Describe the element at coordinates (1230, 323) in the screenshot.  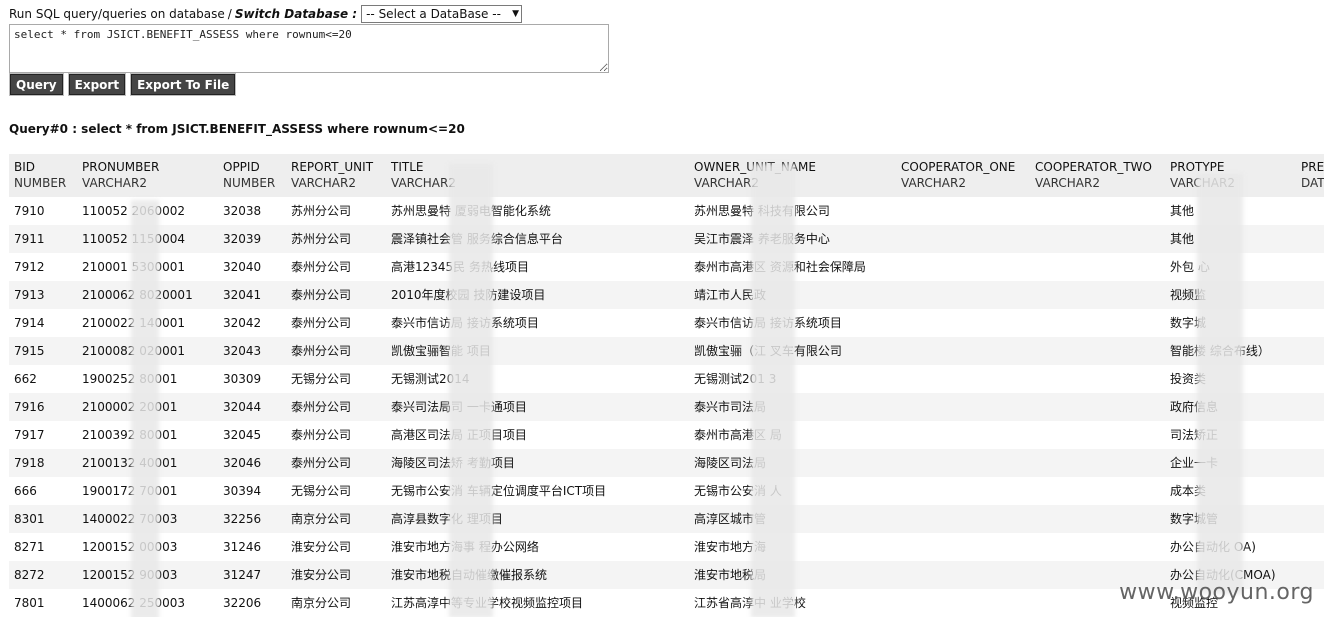
I see `table-cell: 数字城` at that location.